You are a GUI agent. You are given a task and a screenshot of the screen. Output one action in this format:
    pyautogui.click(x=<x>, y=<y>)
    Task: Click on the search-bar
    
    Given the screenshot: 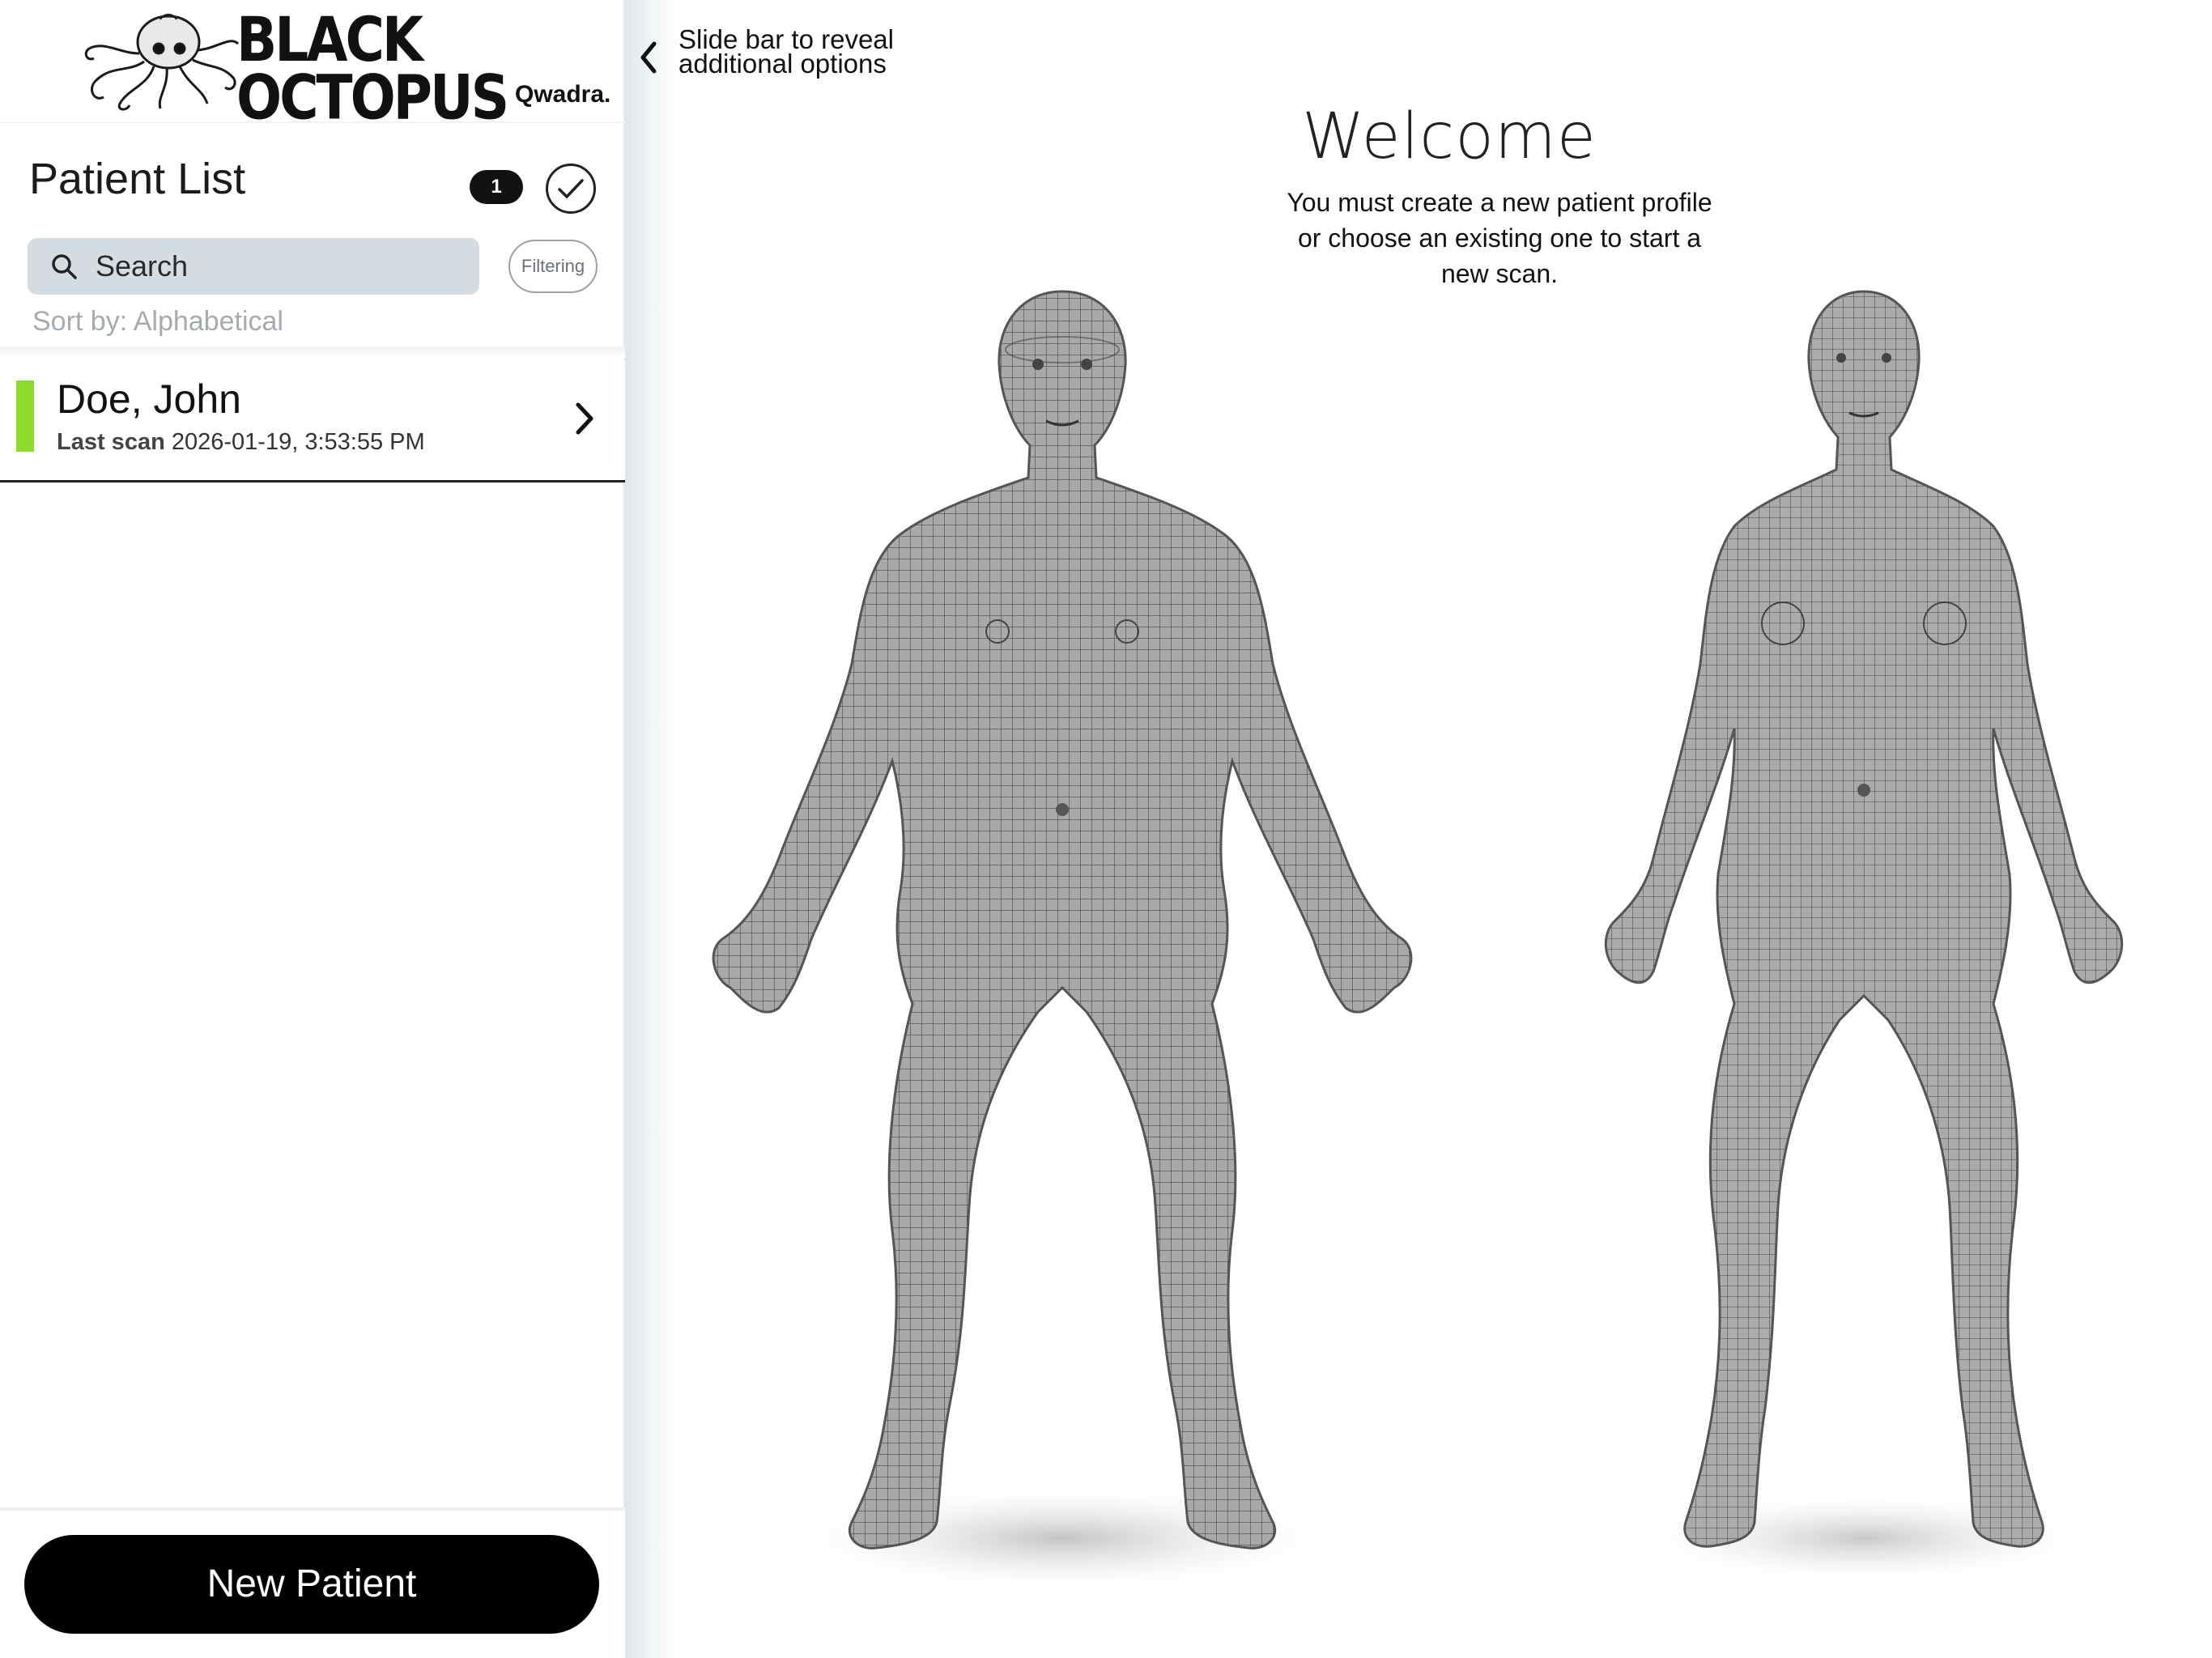 What is the action you would take?
    pyautogui.click(x=254, y=266)
    